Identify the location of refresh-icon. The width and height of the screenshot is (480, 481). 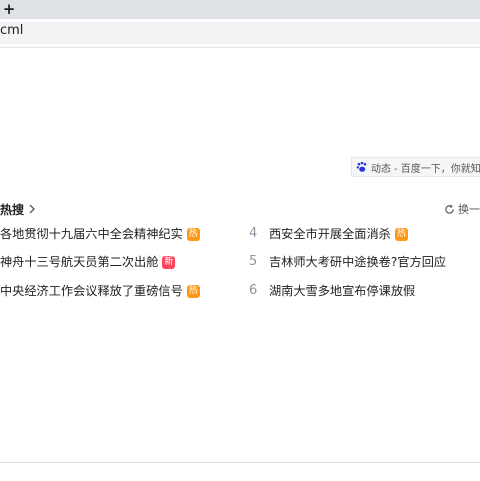
(449, 209).